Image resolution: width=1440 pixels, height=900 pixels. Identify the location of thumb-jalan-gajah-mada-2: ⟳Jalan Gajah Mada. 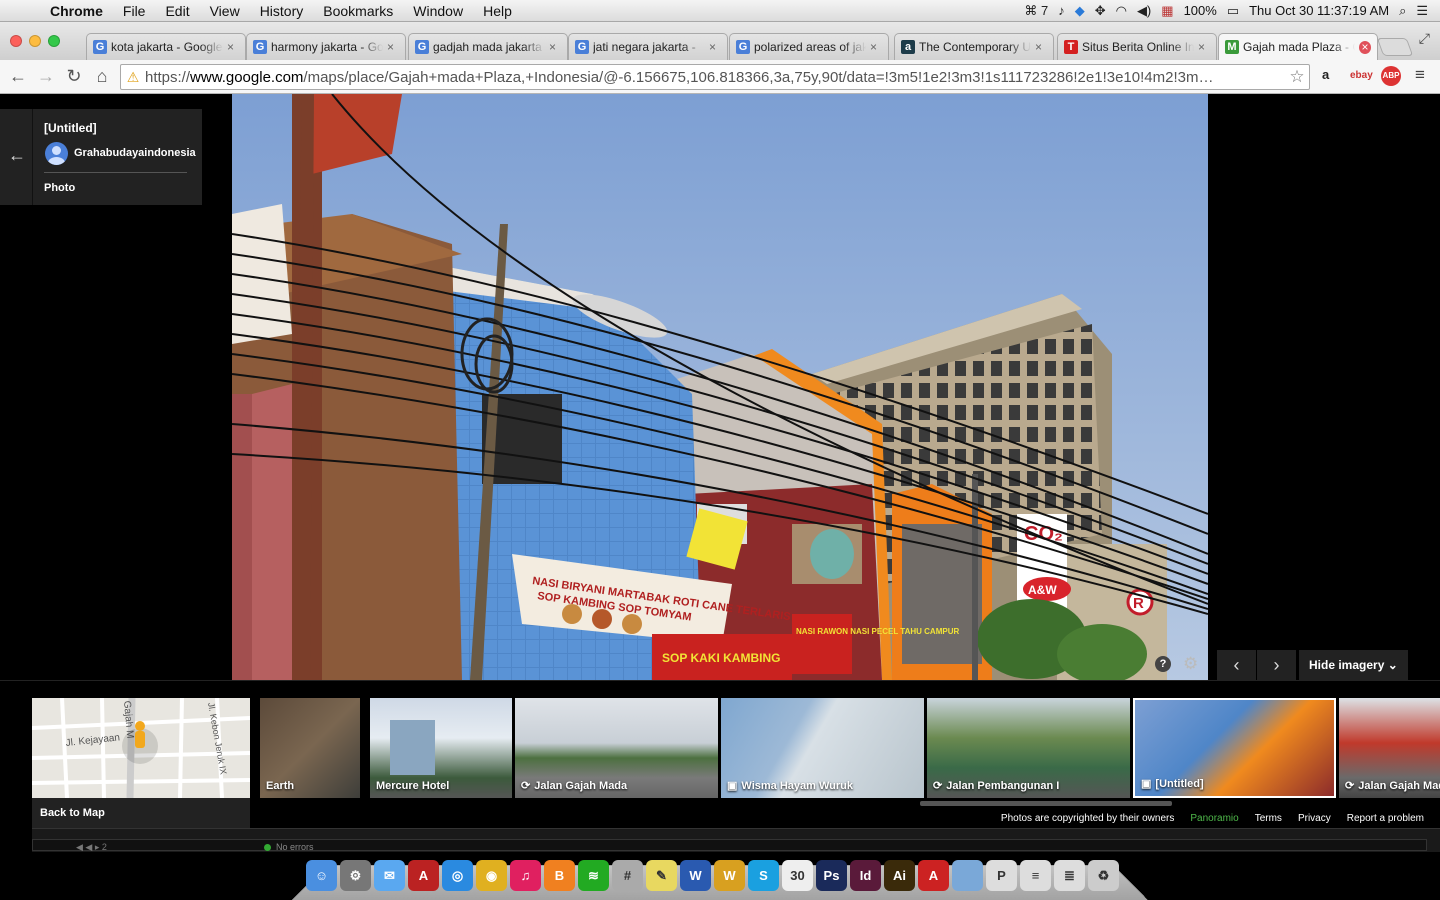
(1389, 748).